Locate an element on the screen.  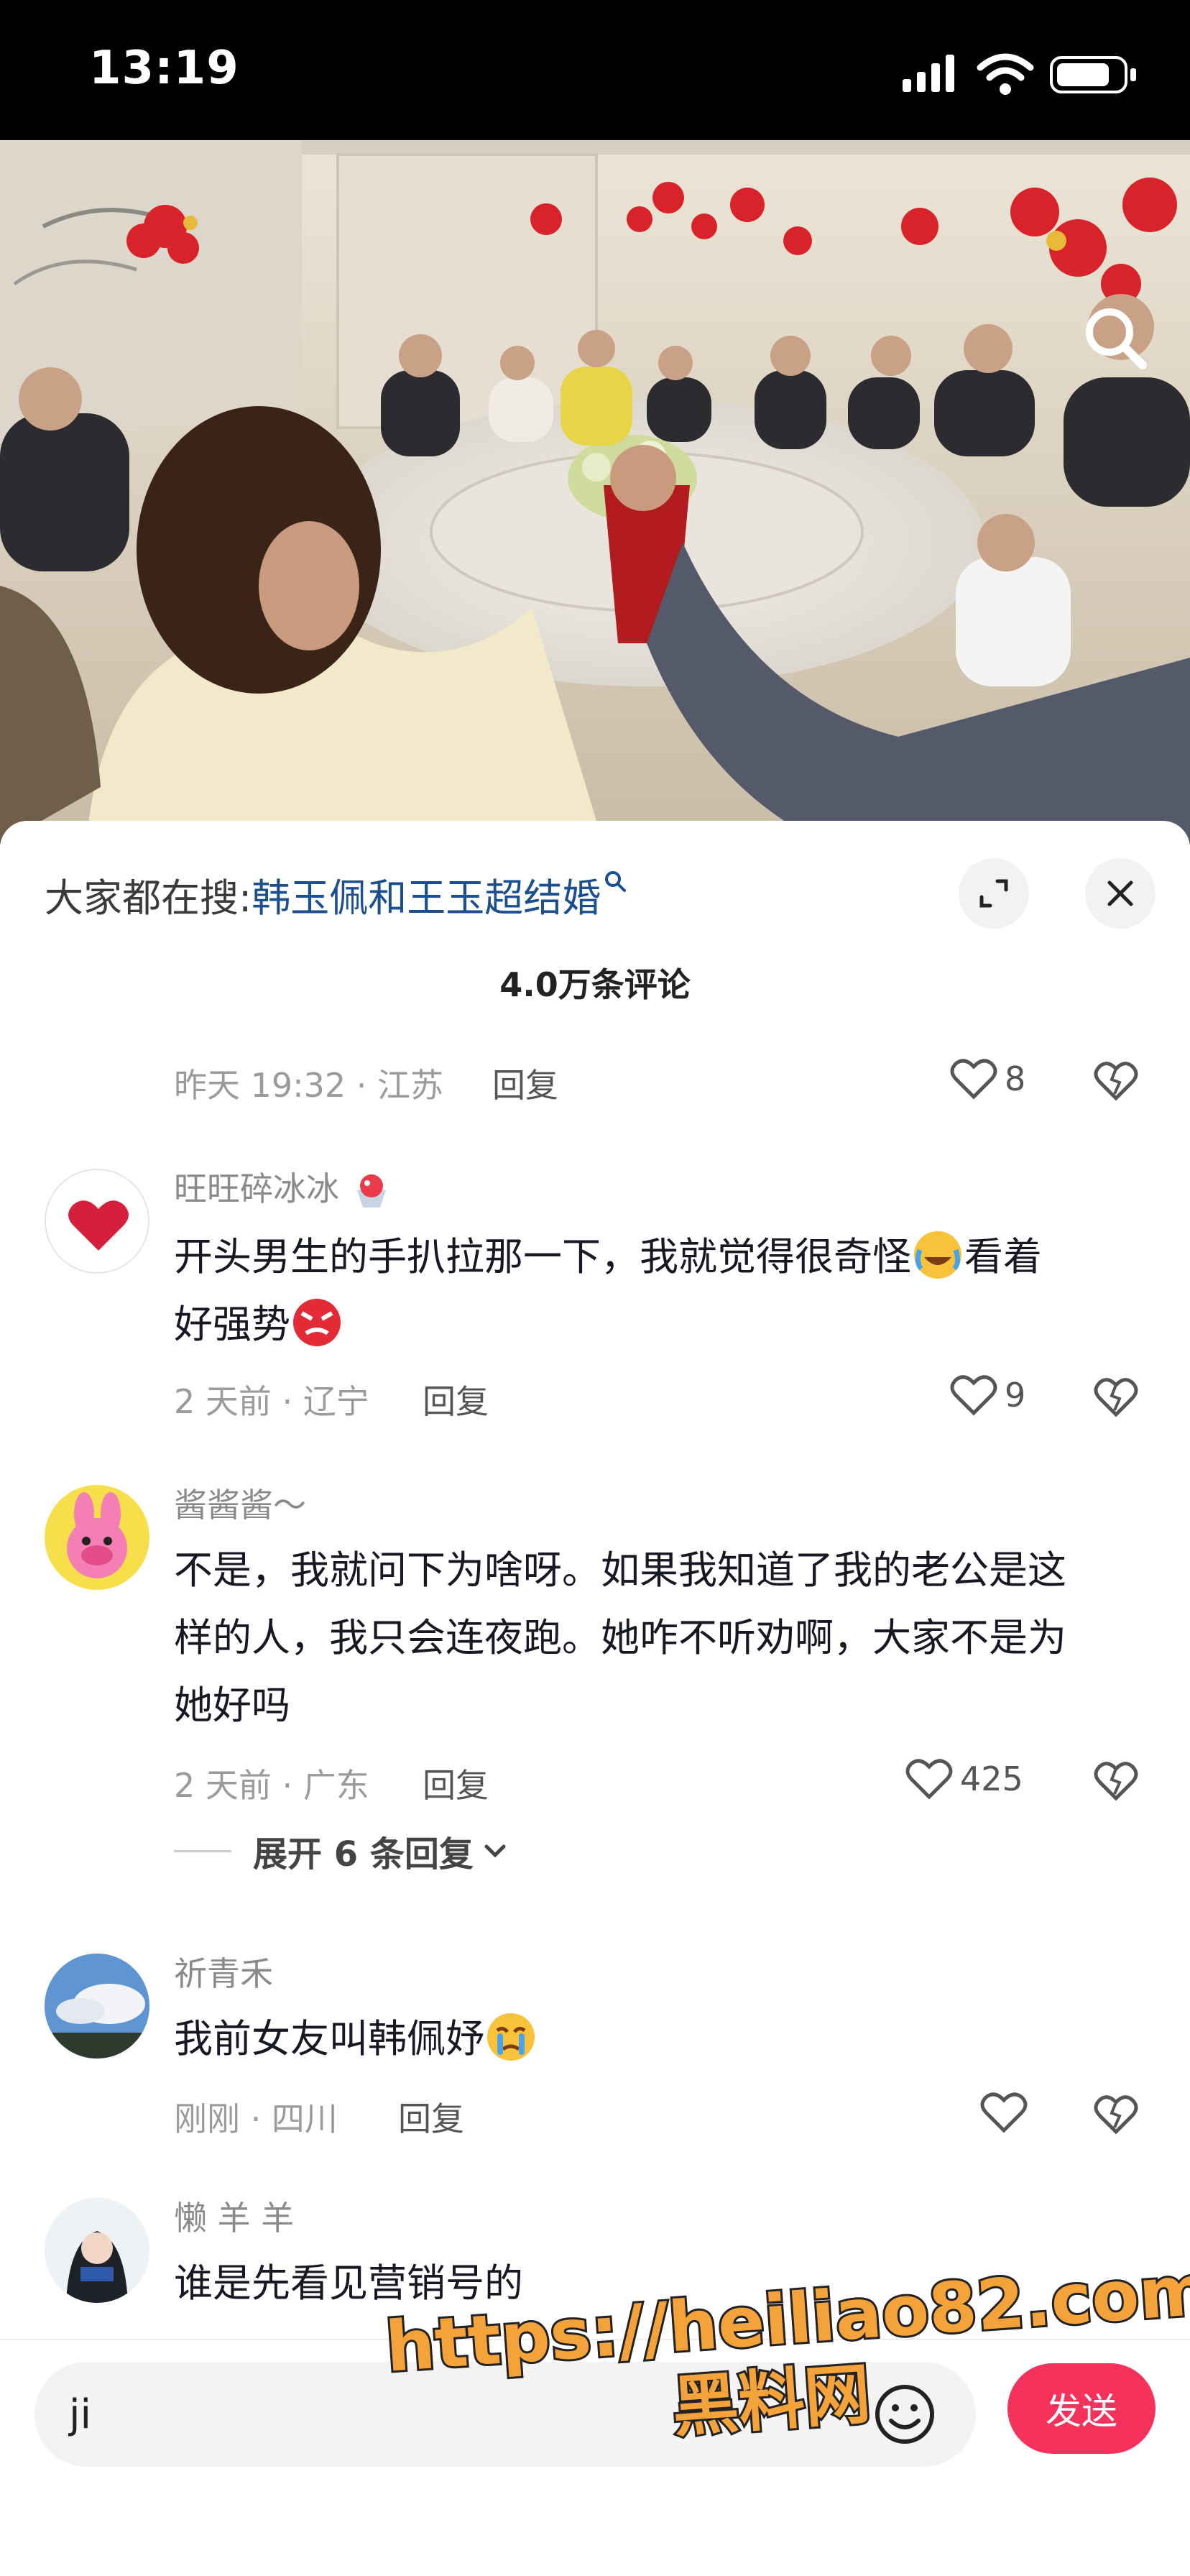
comments-count: 4.0万条评论 is located at coordinates (595, 984).